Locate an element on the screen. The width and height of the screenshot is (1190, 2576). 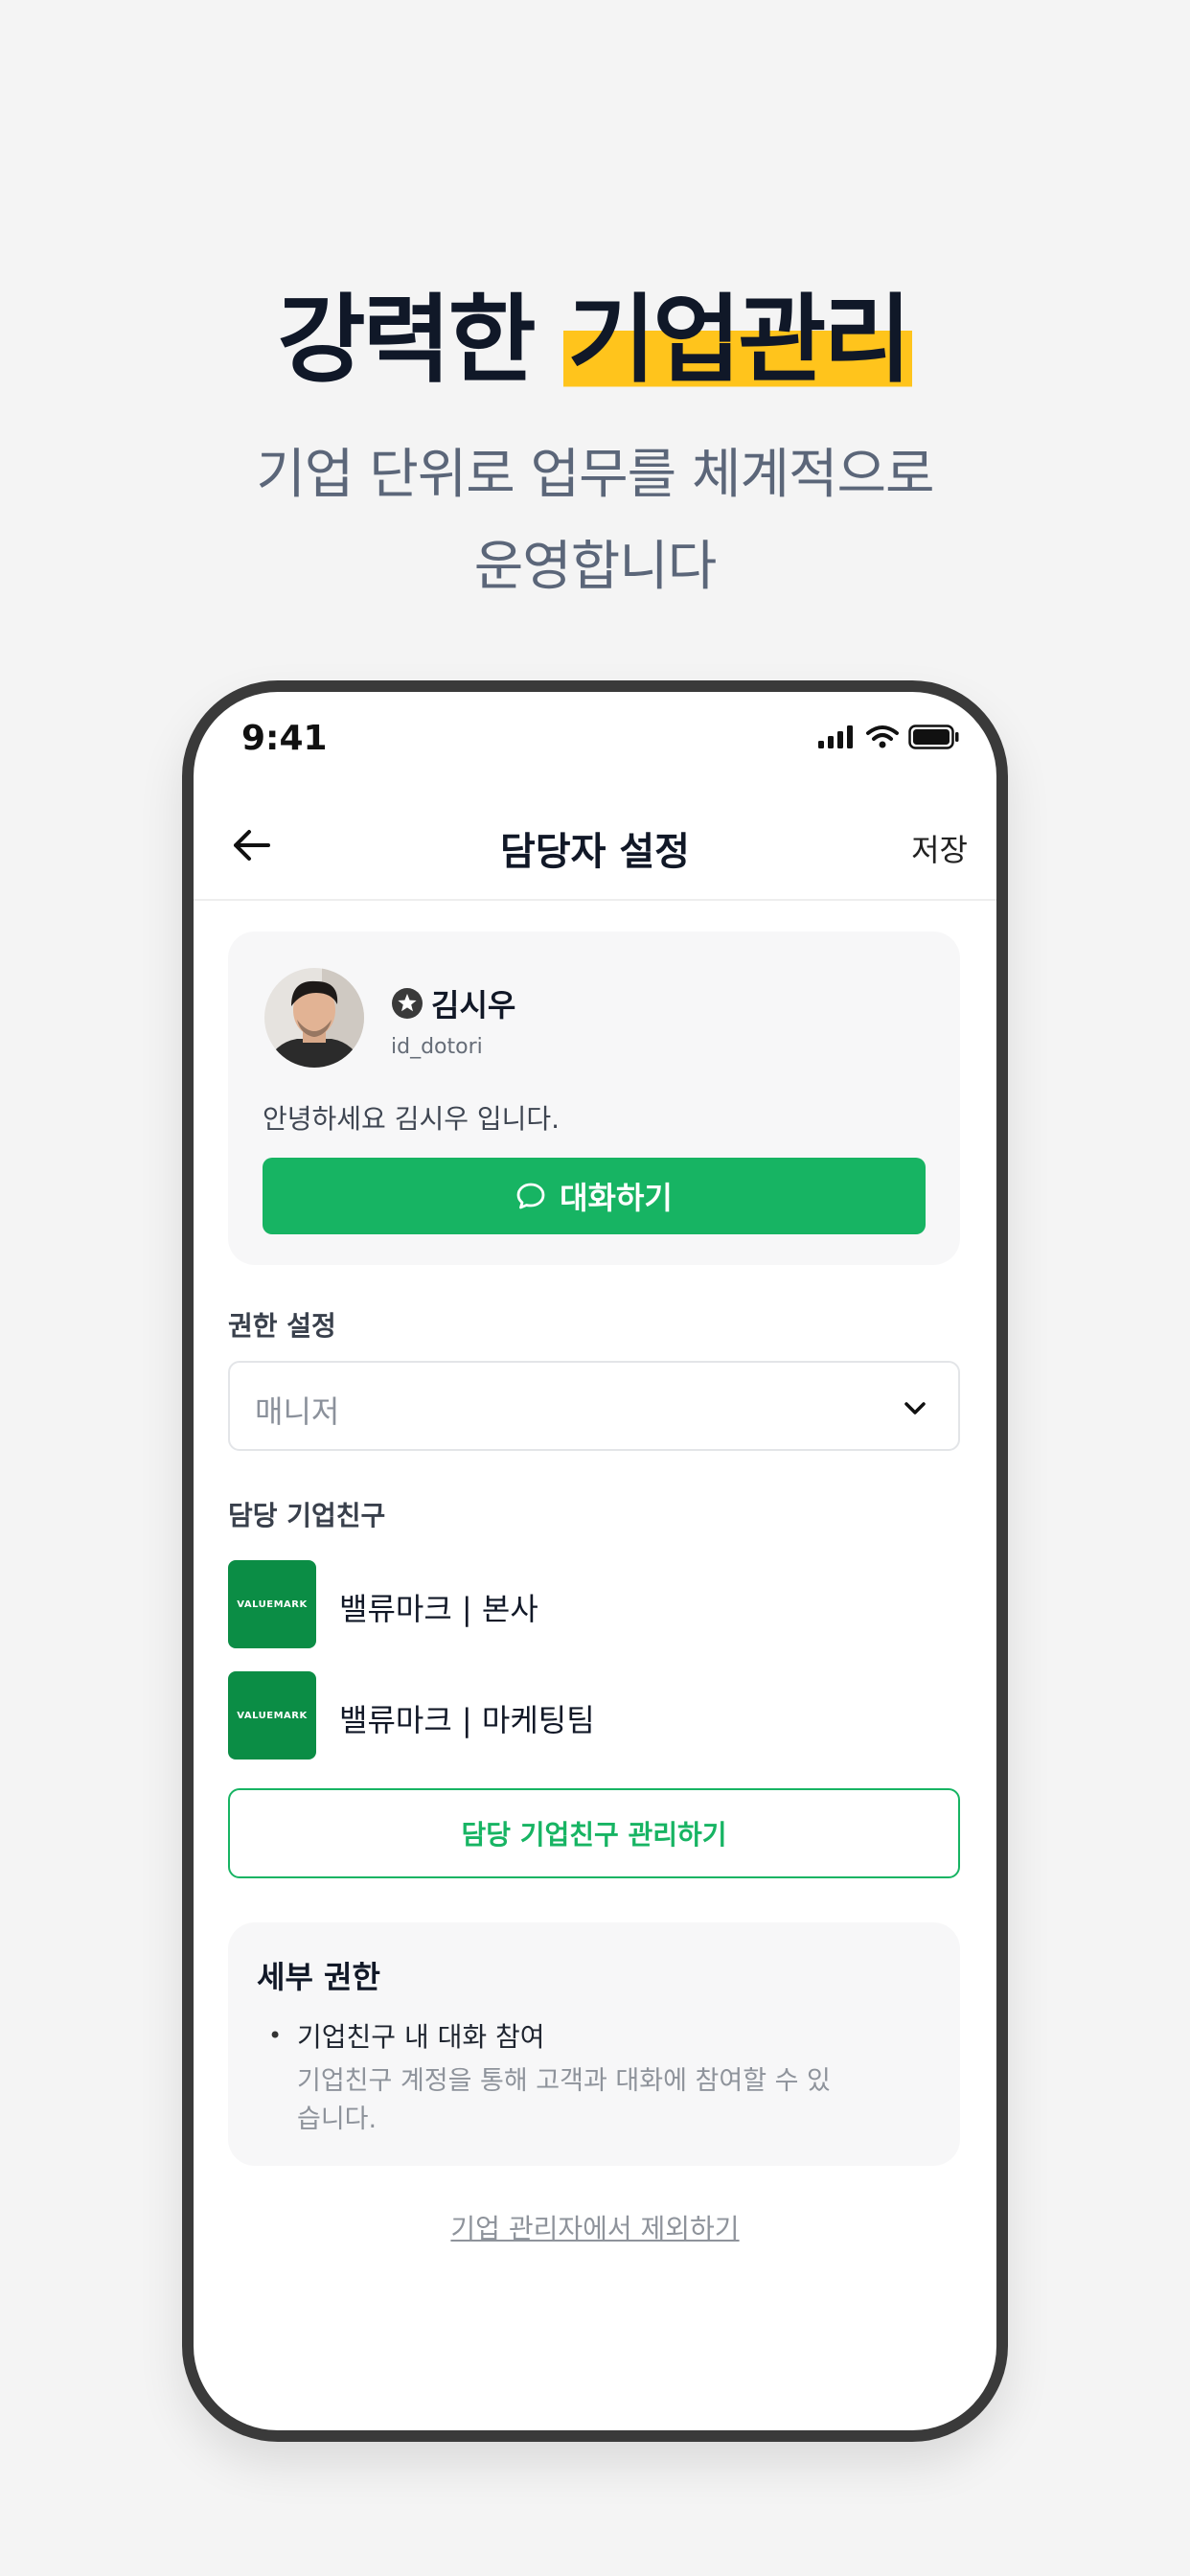
companies-section-label: 담당 기업친구 is located at coordinates (307, 1515).